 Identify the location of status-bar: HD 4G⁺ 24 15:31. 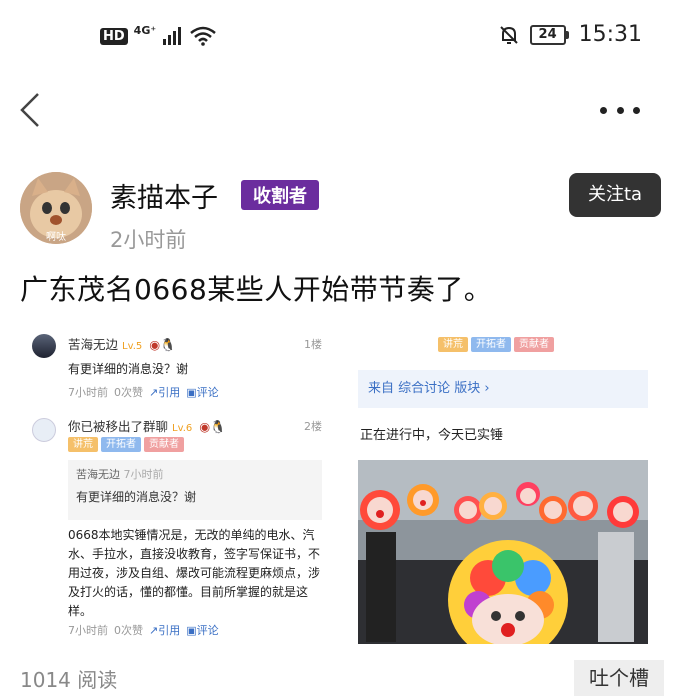
(340, 40).